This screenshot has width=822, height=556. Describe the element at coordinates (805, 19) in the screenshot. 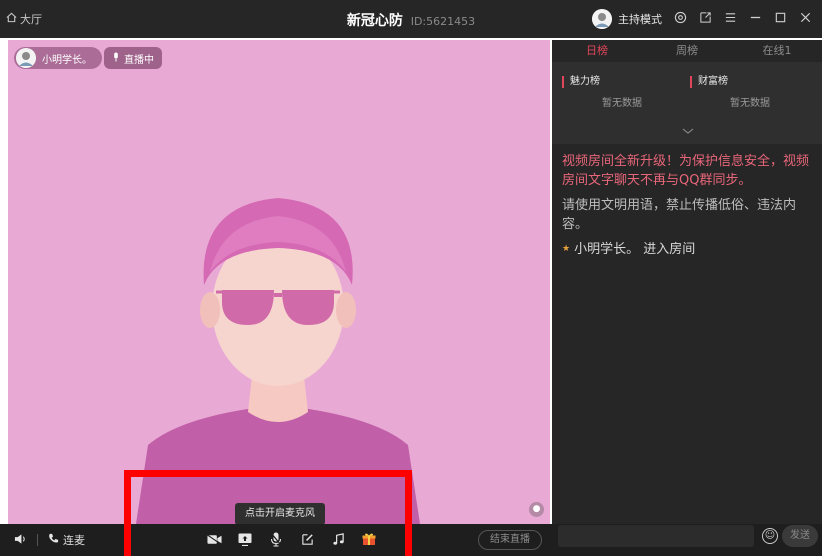

I see `close-icon` at that location.